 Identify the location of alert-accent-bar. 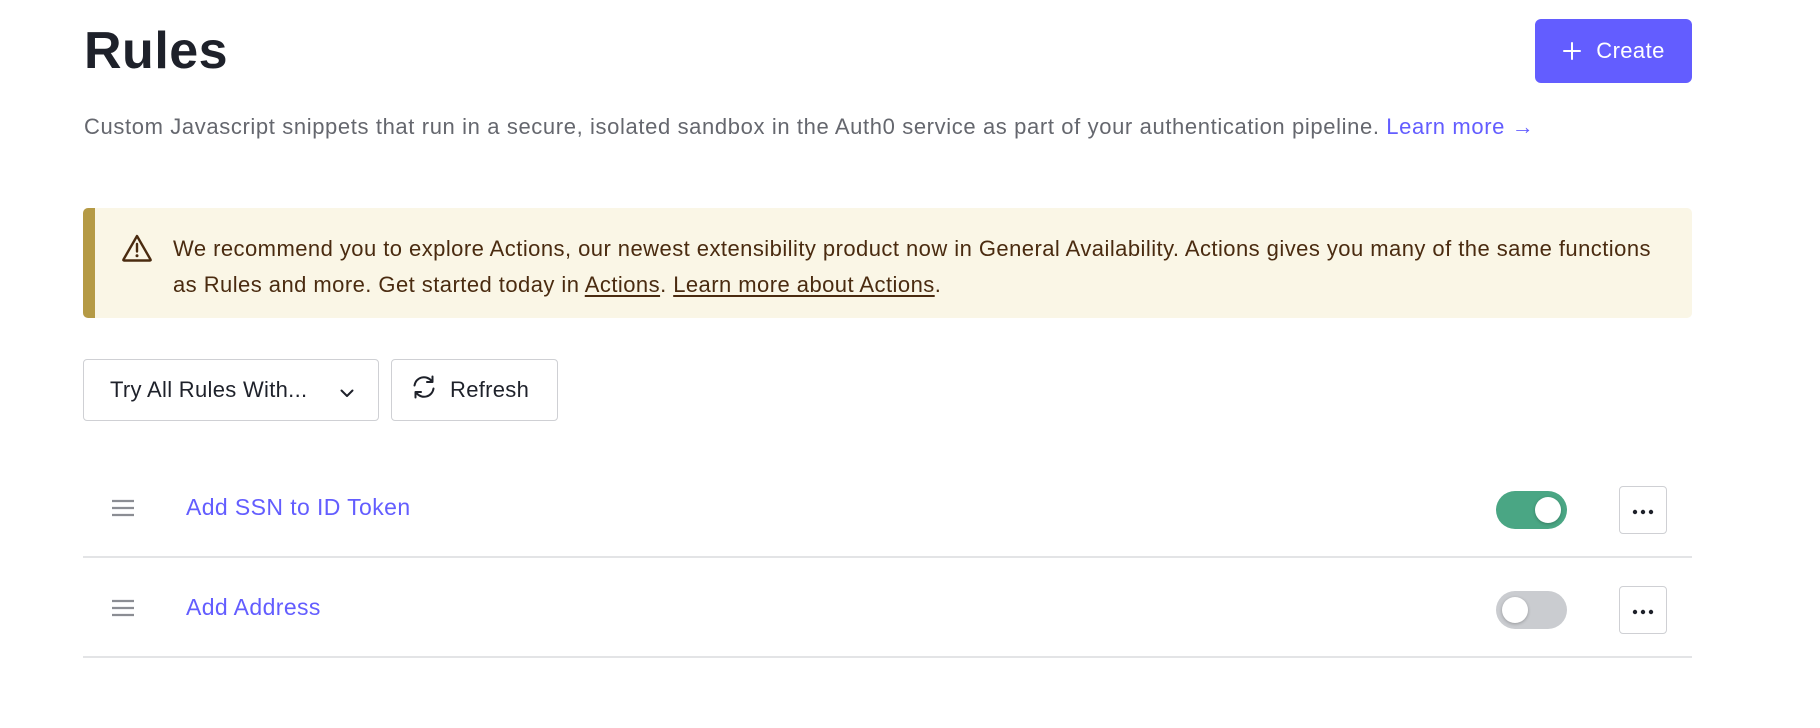
(89, 263).